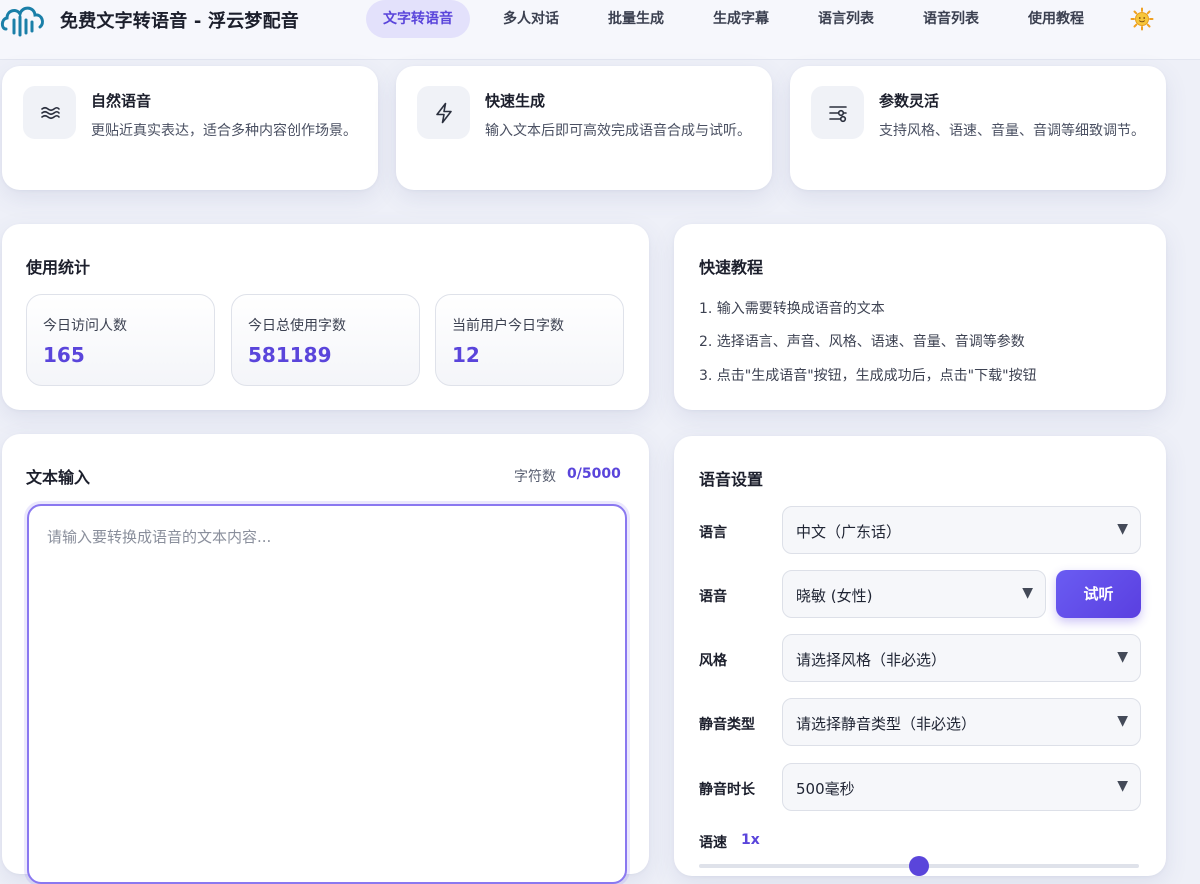 The height and width of the screenshot is (884, 1200). What do you see at coordinates (834, 596) in the screenshot?
I see `voice-select-value: 晓敏 (女性)` at bounding box center [834, 596].